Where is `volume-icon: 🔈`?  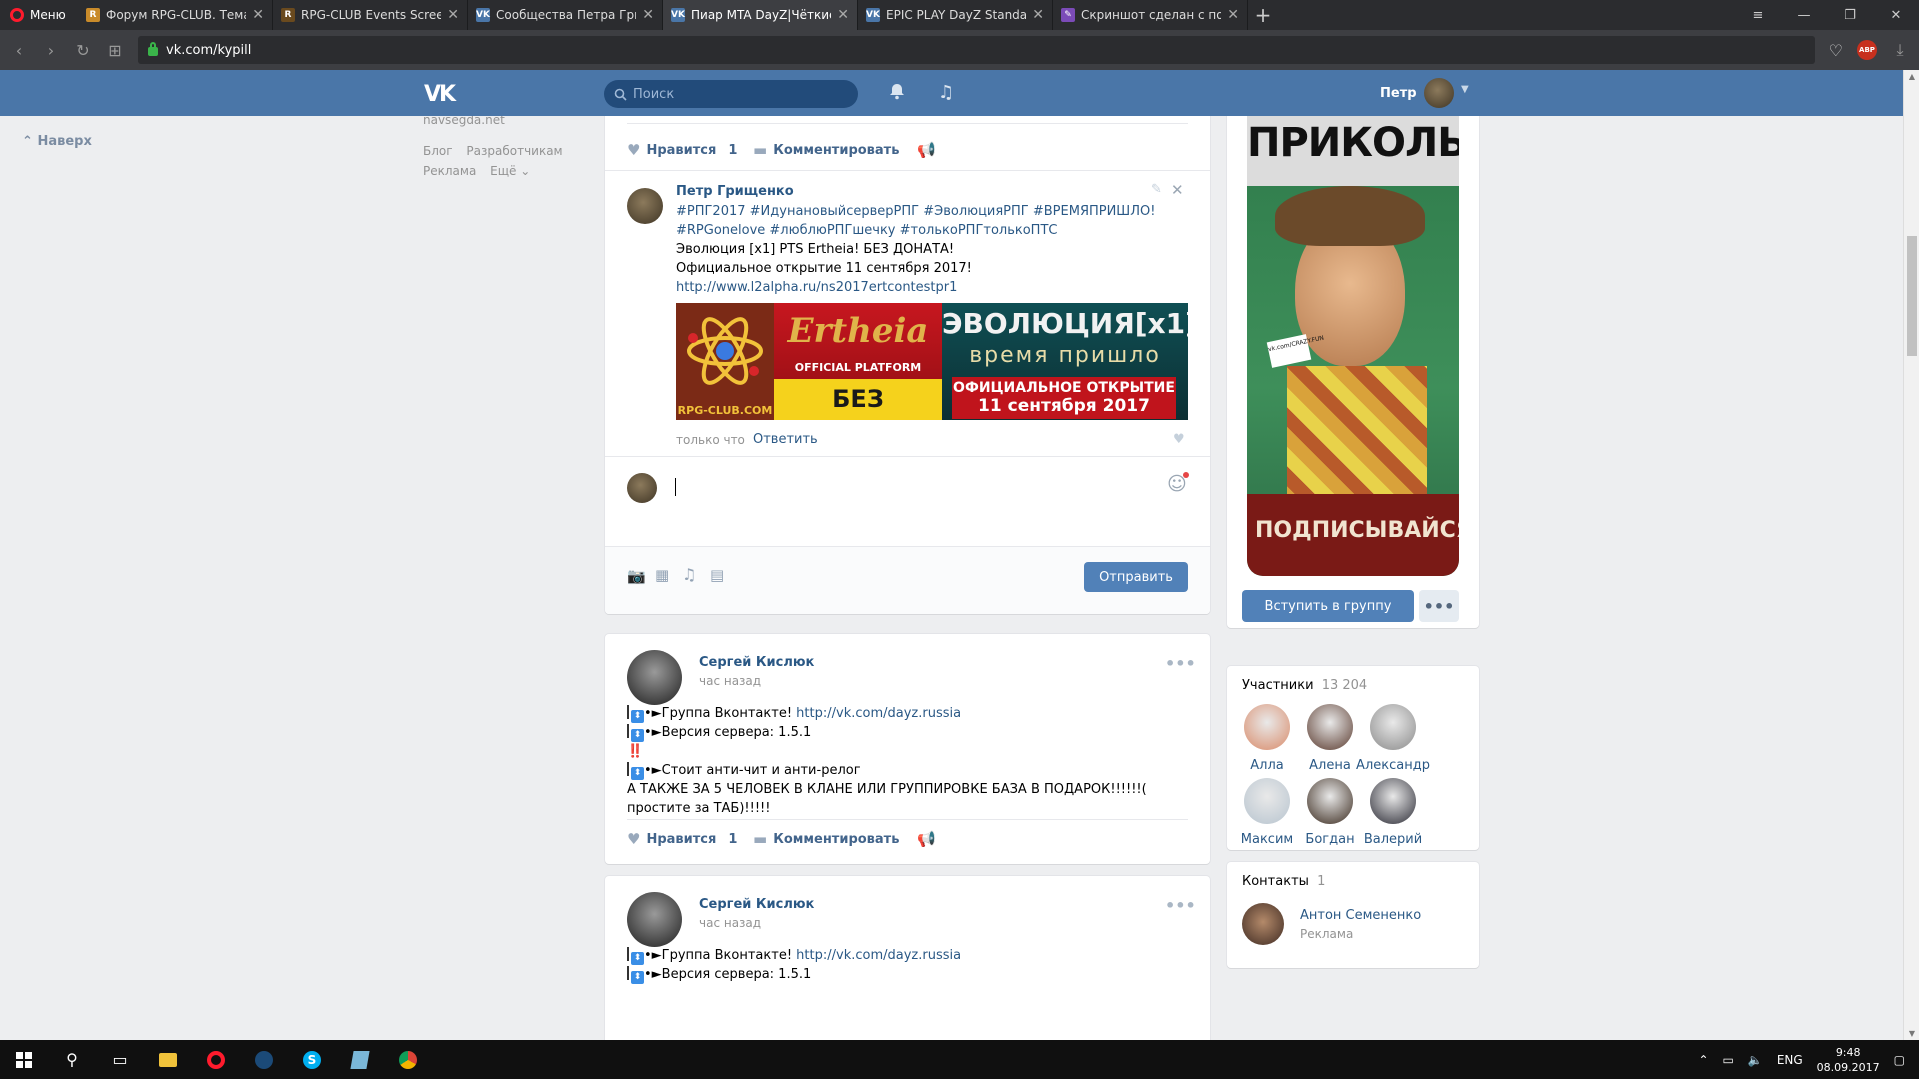 volume-icon: 🔈 is located at coordinates (1755, 1060).